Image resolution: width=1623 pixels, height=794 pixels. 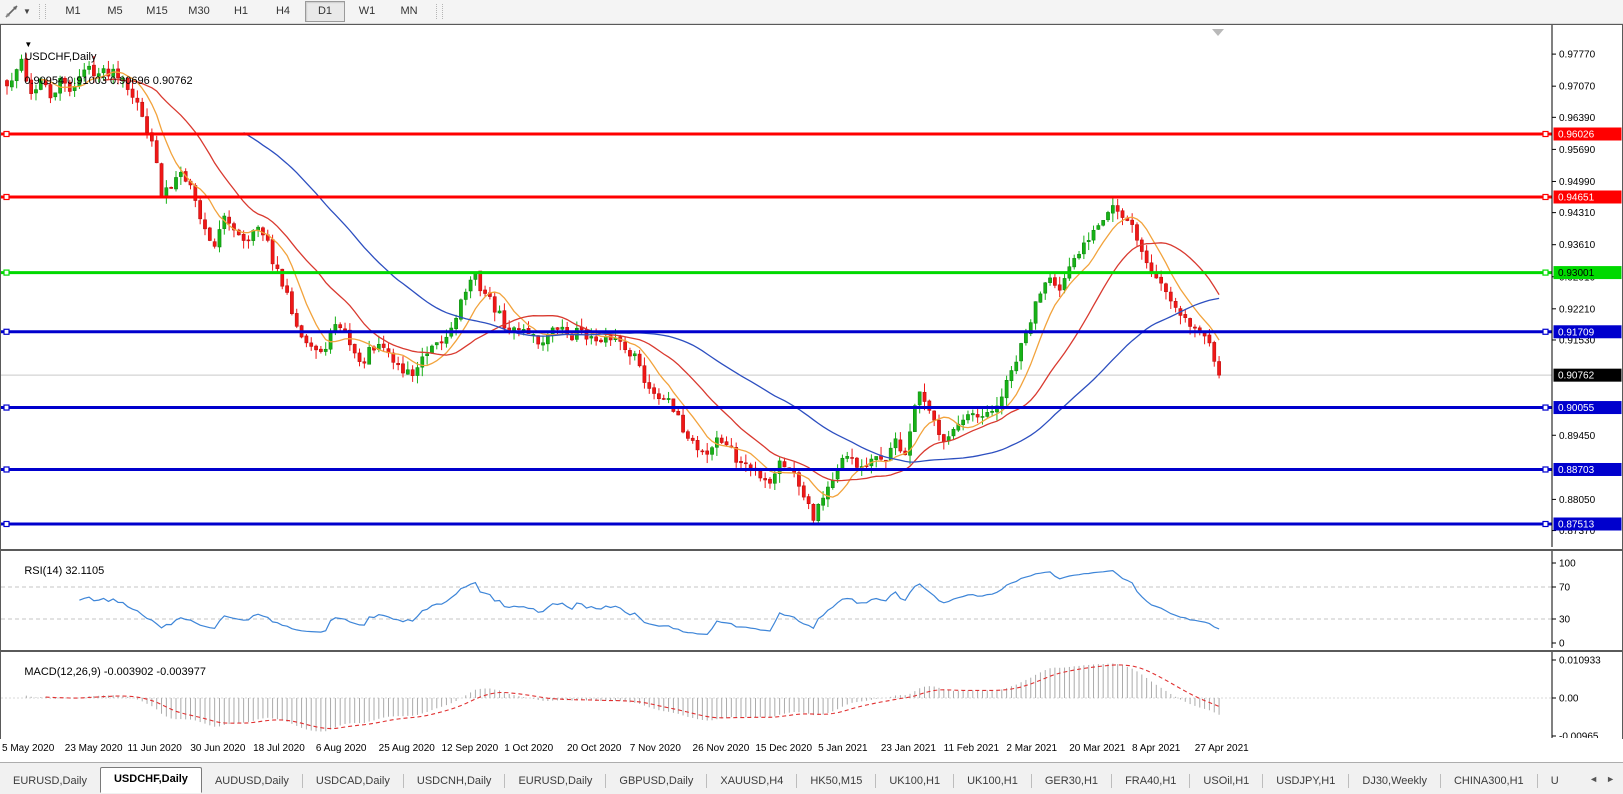 What do you see at coordinates (409, 11) in the screenshot?
I see `timeframe-button-mn: MN` at bounding box center [409, 11].